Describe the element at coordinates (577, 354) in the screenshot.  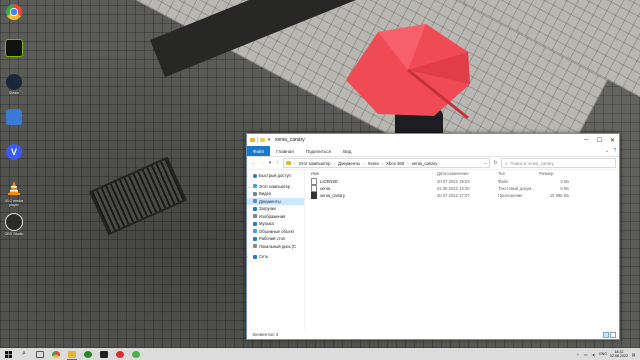
I see `chevron-up-icon: ^` at that location.